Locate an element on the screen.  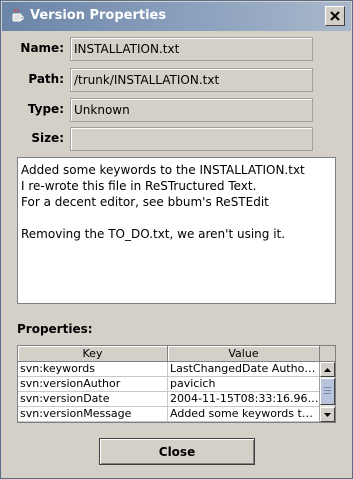
size-field is located at coordinates (191, 139).